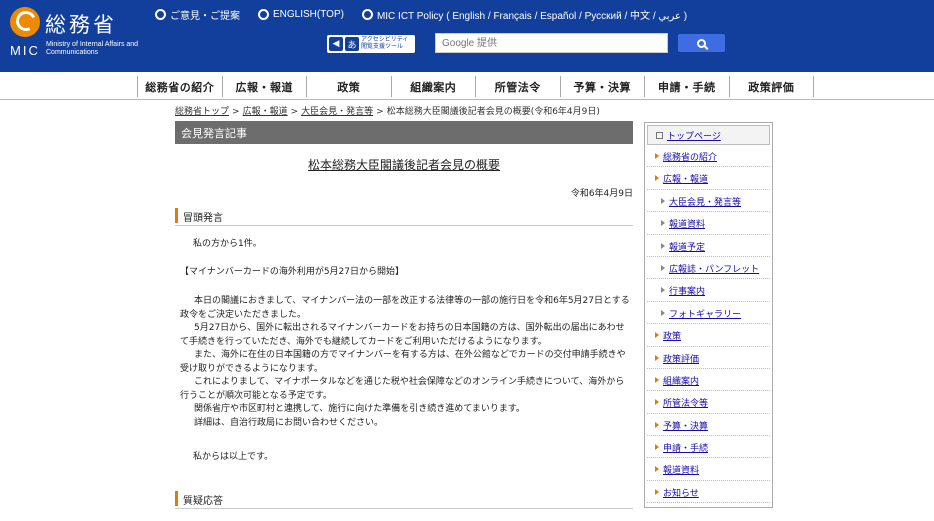 The width and height of the screenshot is (934, 521). I want to click on nav-item-evaluation: 政策評価, so click(772, 86).